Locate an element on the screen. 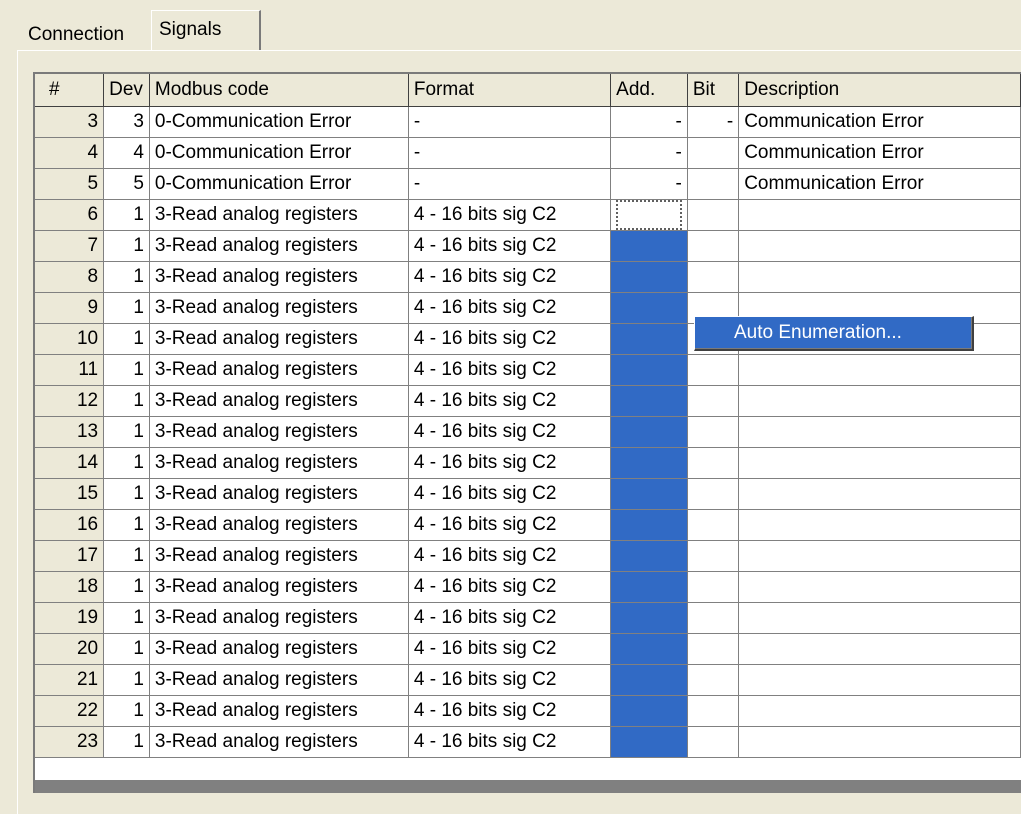  row-number-cell: 12 is located at coordinates (70, 401).